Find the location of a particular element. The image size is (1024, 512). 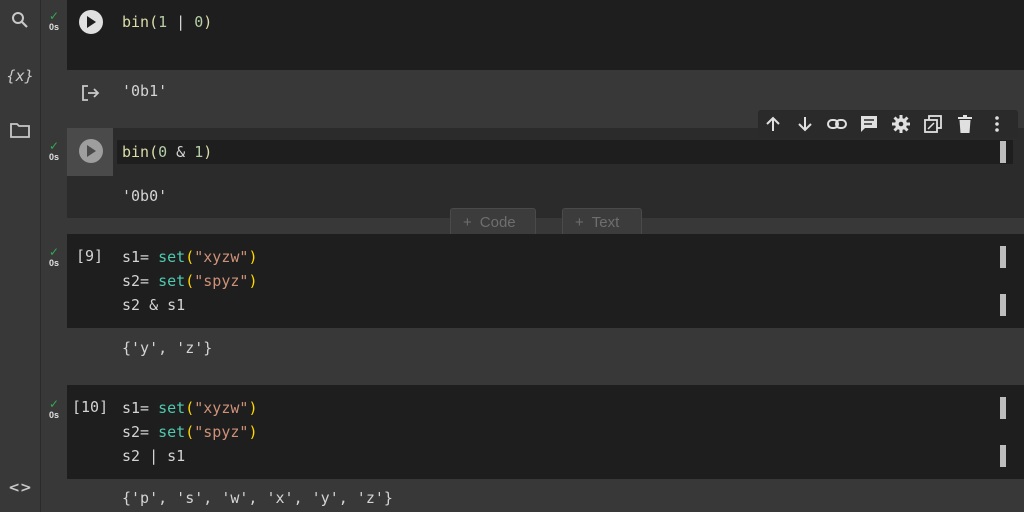

settings-icon is located at coordinates (901, 124).